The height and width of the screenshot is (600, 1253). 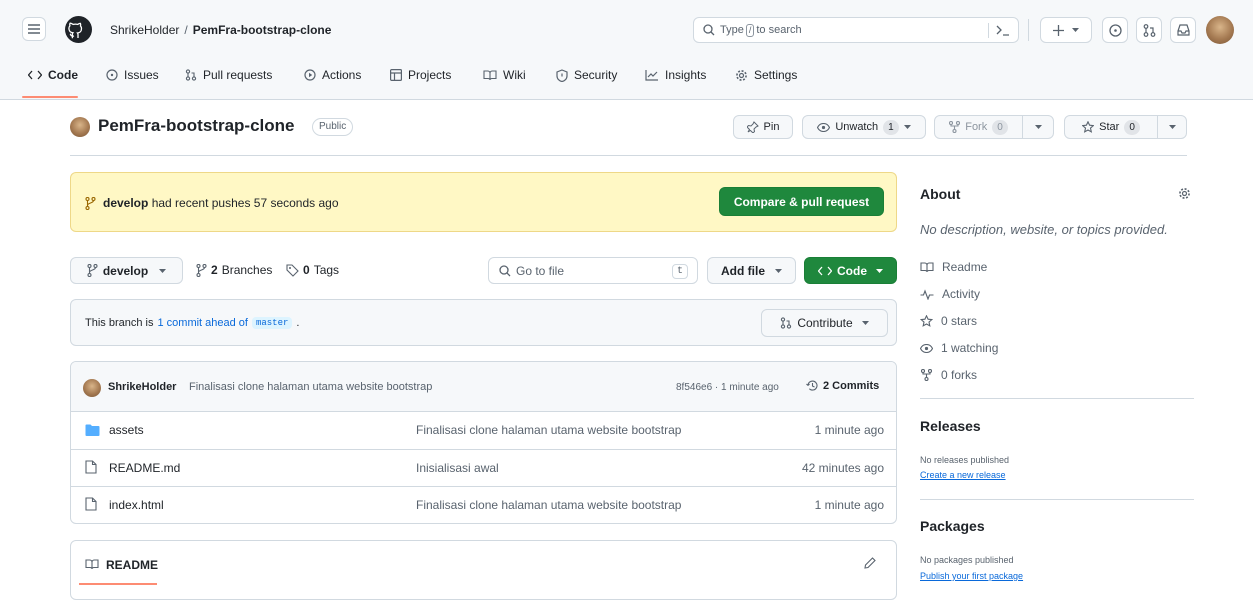 I want to click on menu-button, so click(x=34, y=29).